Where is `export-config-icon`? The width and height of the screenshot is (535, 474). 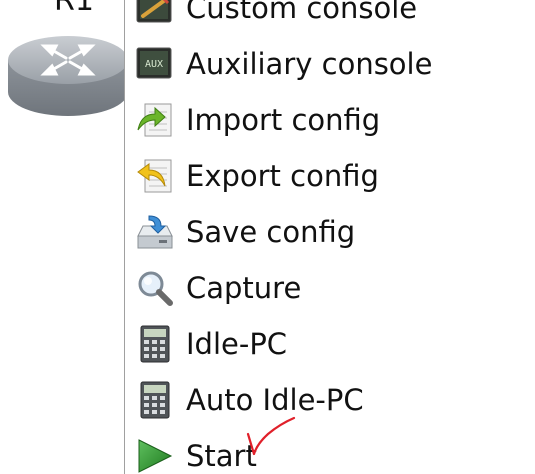
export-config-icon is located at coordinates (155, 176).